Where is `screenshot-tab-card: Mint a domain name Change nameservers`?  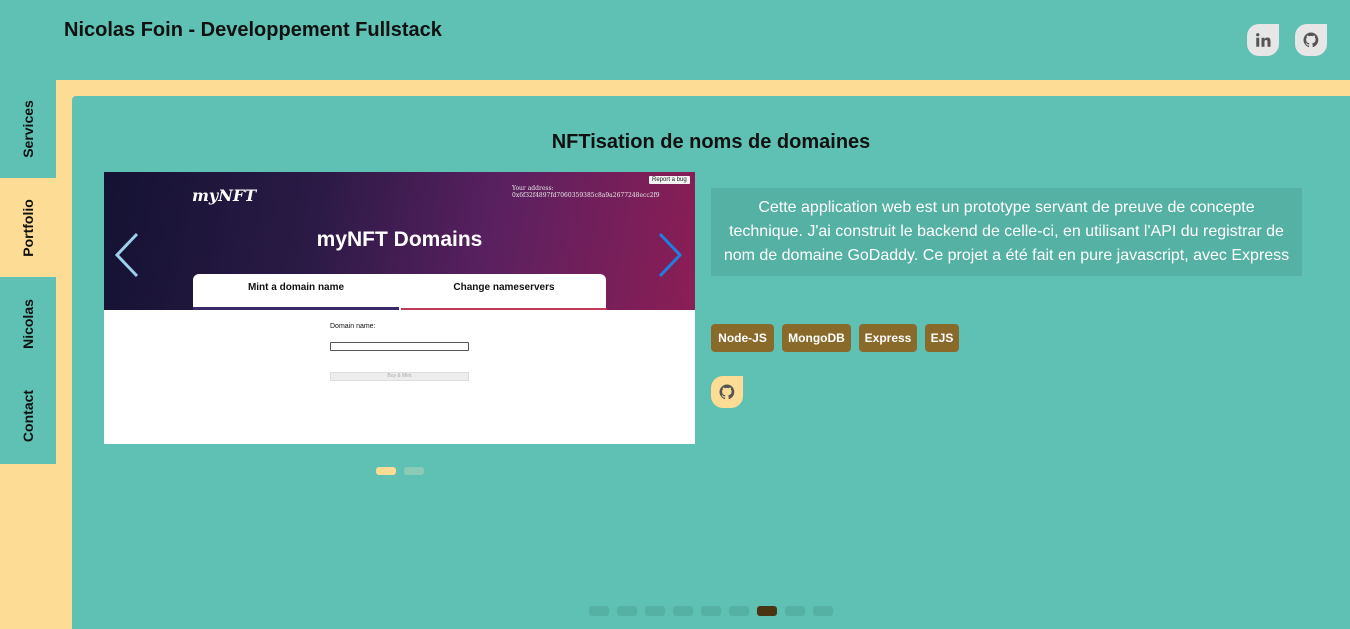 screenshot-tab-card: Mint a domain name Change nameservers is located at coordinates (400, 292).